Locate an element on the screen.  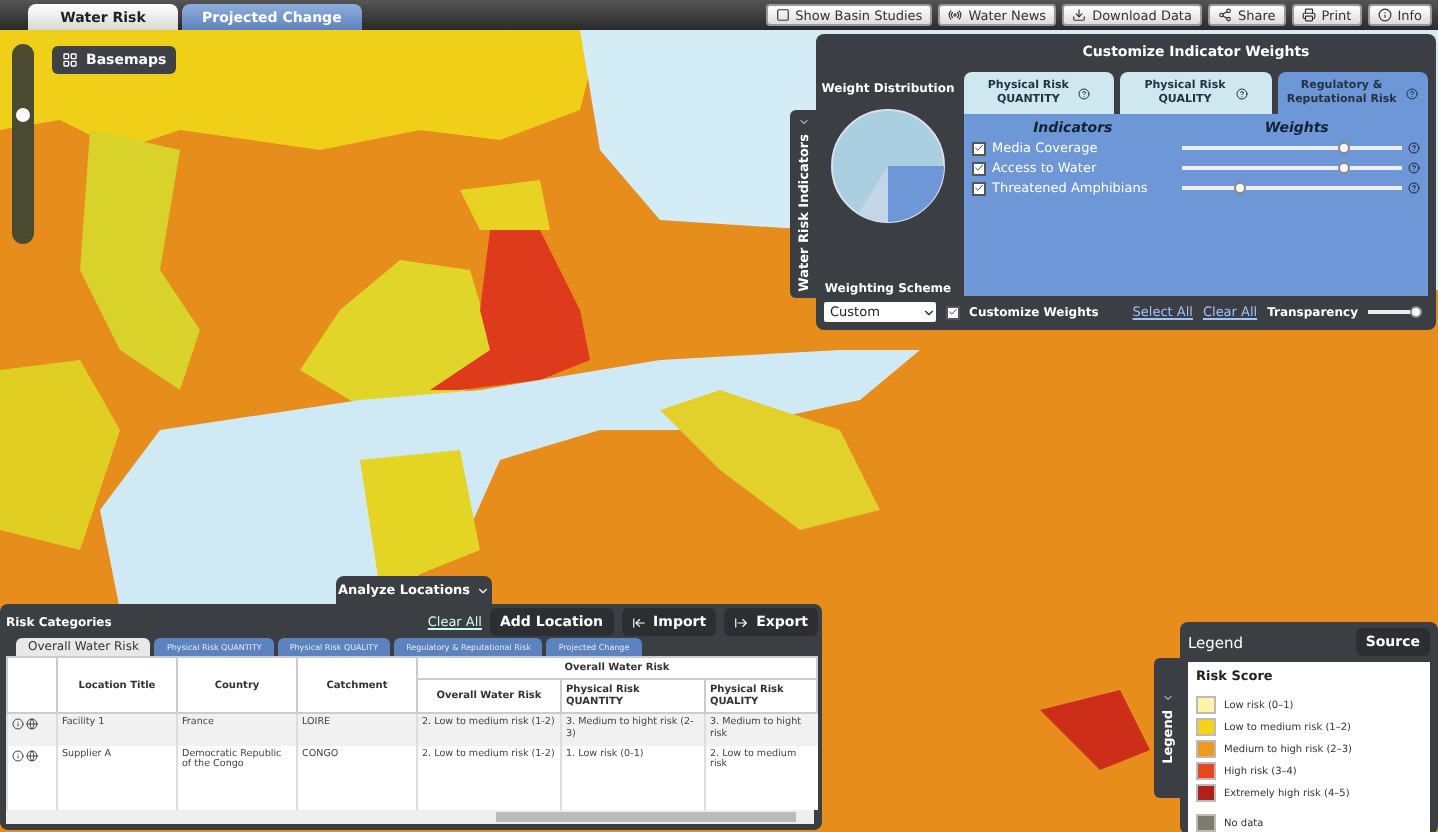
import-icon is located at coordinates (638, 622).